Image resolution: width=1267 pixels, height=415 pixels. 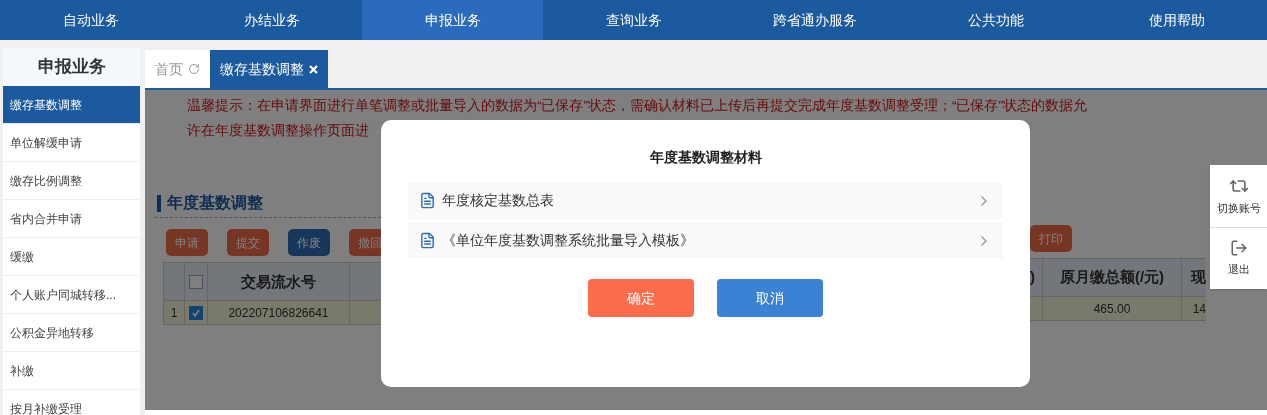 What do you see at coordinates (365, 282) in the screenshot?
I see `table-header-cell` at bounding box center [365, 282].